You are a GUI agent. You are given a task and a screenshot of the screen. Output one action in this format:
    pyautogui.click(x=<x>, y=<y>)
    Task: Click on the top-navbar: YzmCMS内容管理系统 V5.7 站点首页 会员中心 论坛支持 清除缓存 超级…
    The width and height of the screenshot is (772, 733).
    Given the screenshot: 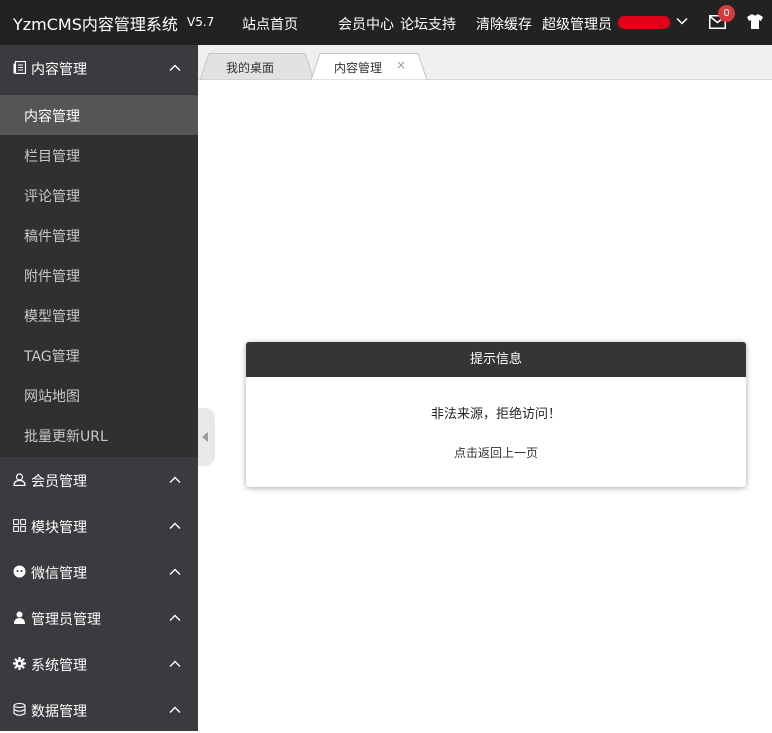 What is the action you would take?
    pyautogui.click(x=386, y=22)
    